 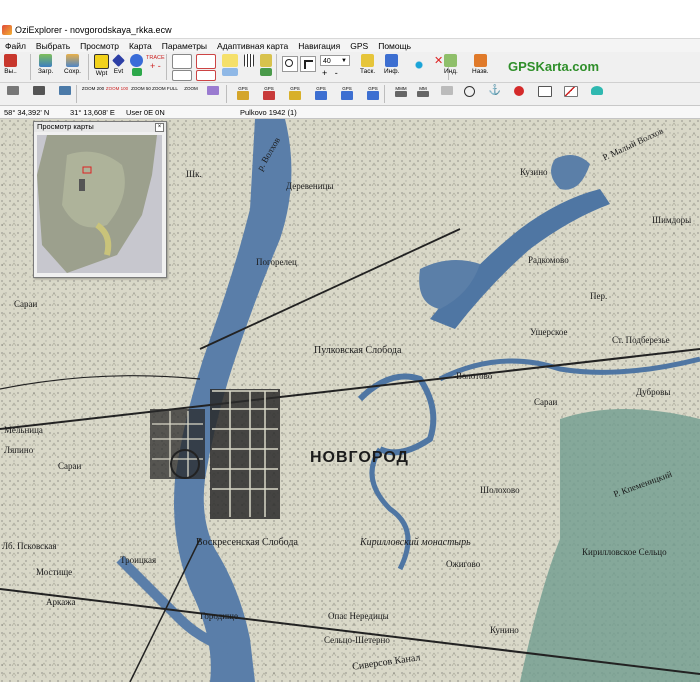 What do you see at coordinates (500, 490) in the screenshot?
I see `map-label: Шолохово` at bounding box center [500, 490].